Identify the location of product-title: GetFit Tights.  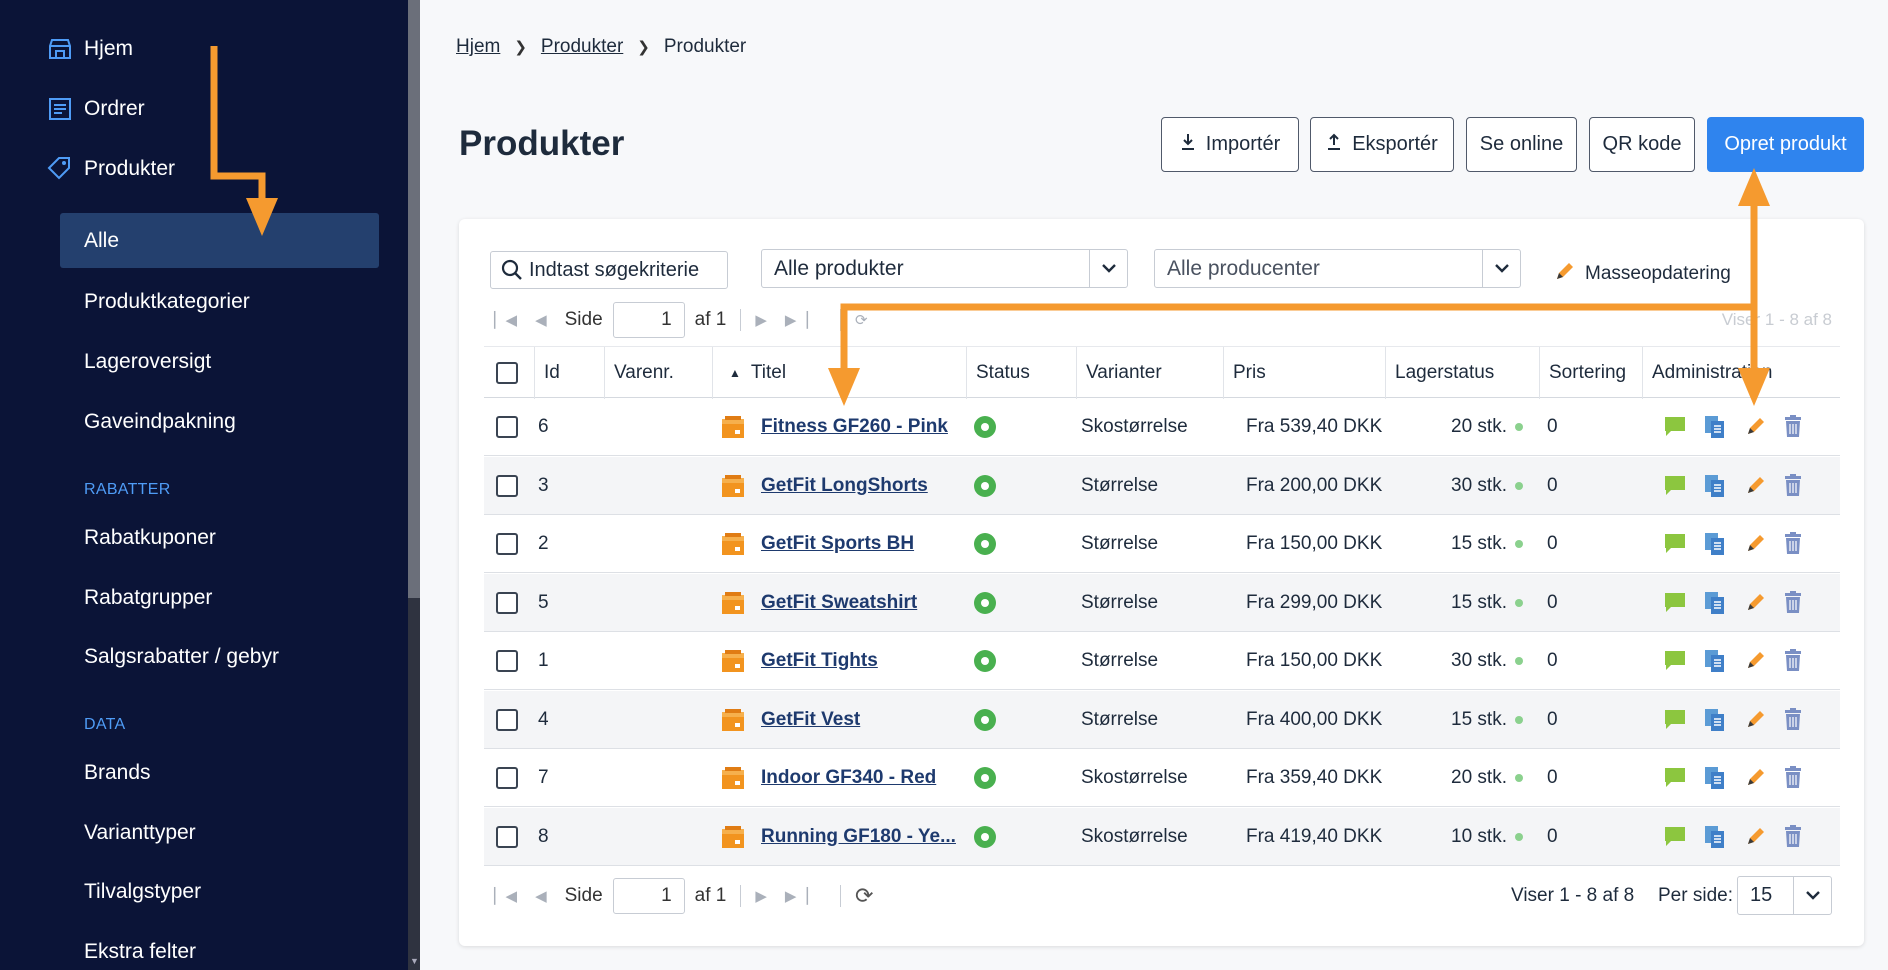
(819, 661).